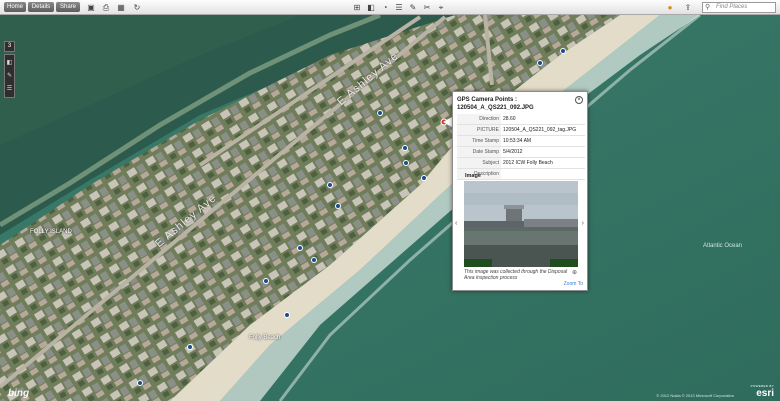 Image resolution: width=780 pixels, height=401 pixels. Describe the element at coordinates (265, 338) in the screenshot. I see `label-folly-beach: Folly Beach` at that location.